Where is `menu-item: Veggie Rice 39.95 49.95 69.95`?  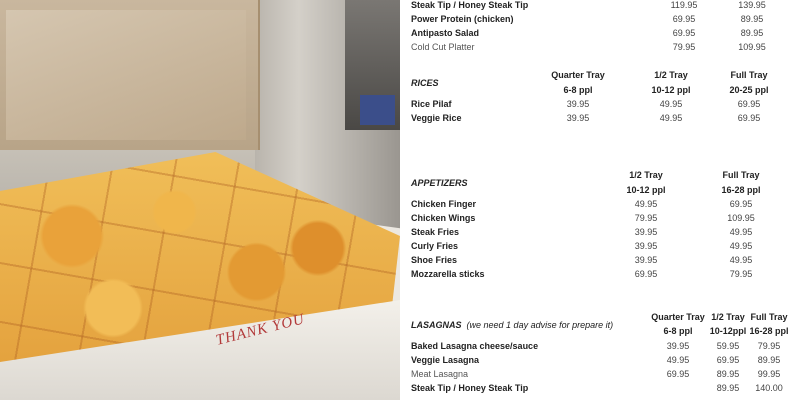 menu-item: Veggie Rice 39.95 49.95 69.95 is located at coordinates (600, 120).